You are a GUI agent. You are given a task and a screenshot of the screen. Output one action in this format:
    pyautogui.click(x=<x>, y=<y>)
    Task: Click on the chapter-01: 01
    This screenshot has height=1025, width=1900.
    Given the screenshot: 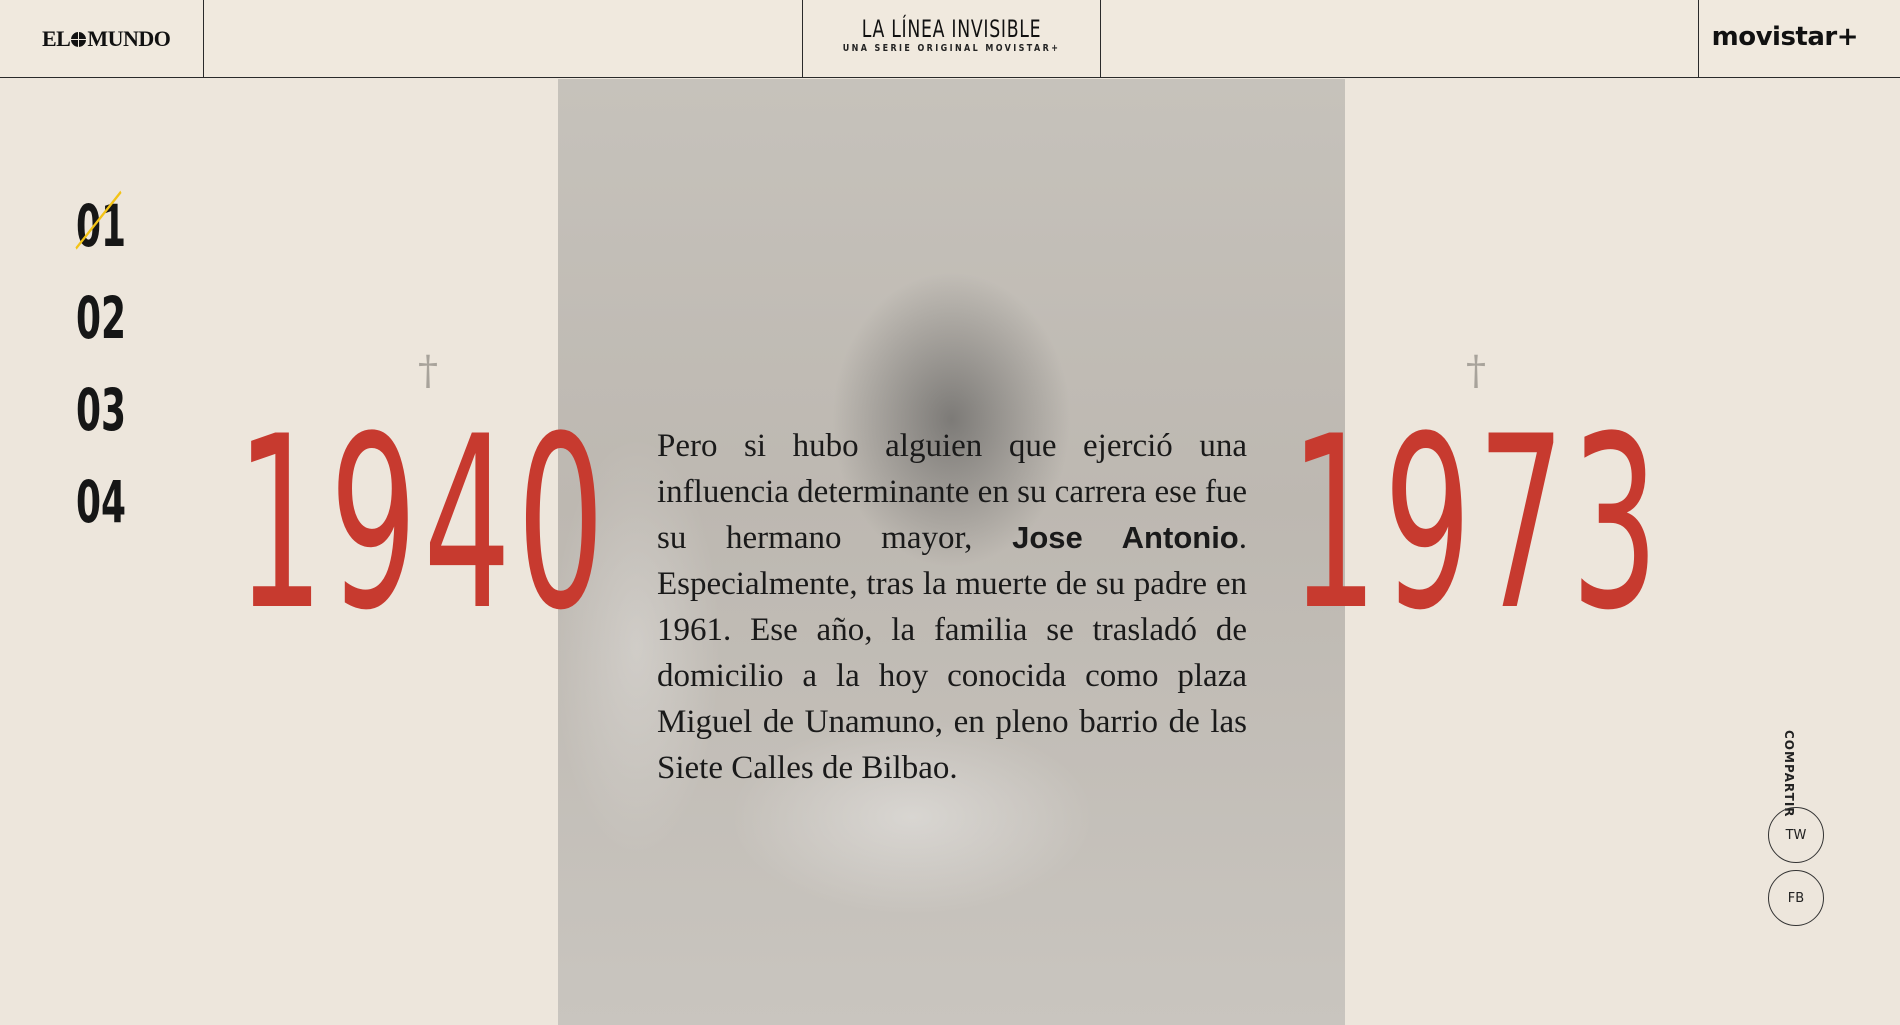 What is the action you would take?
    pyautogui.click(x=101, y=238)
    